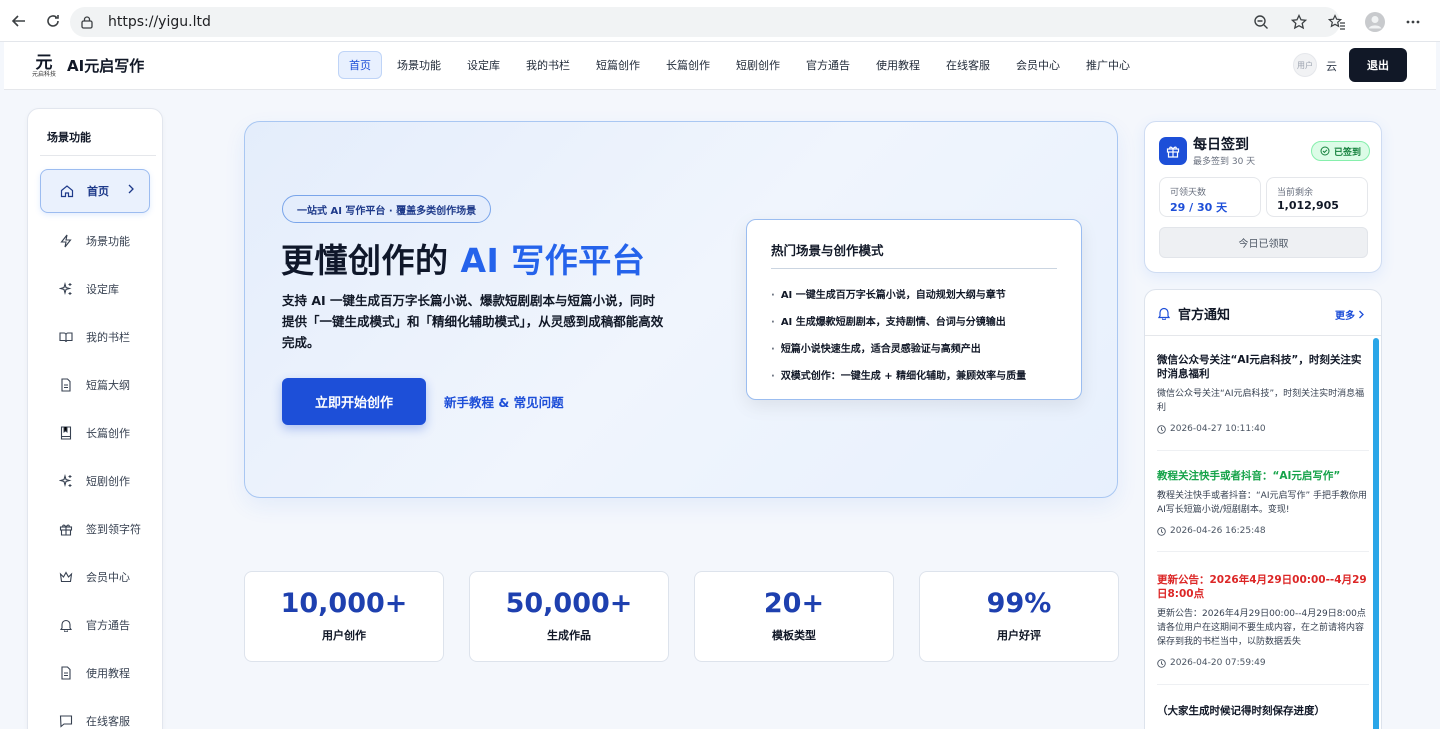 This screenshot has height=729, width=1440. What do you see at coordinates (66, 721) in the screenshot?
I see `chat-icon` at bounding box center [66, 721].